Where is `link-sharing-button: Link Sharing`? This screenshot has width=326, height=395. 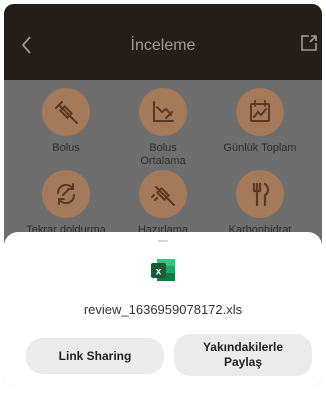 link-sharing-button: Link Sharing is located at coordinates (95, 356).